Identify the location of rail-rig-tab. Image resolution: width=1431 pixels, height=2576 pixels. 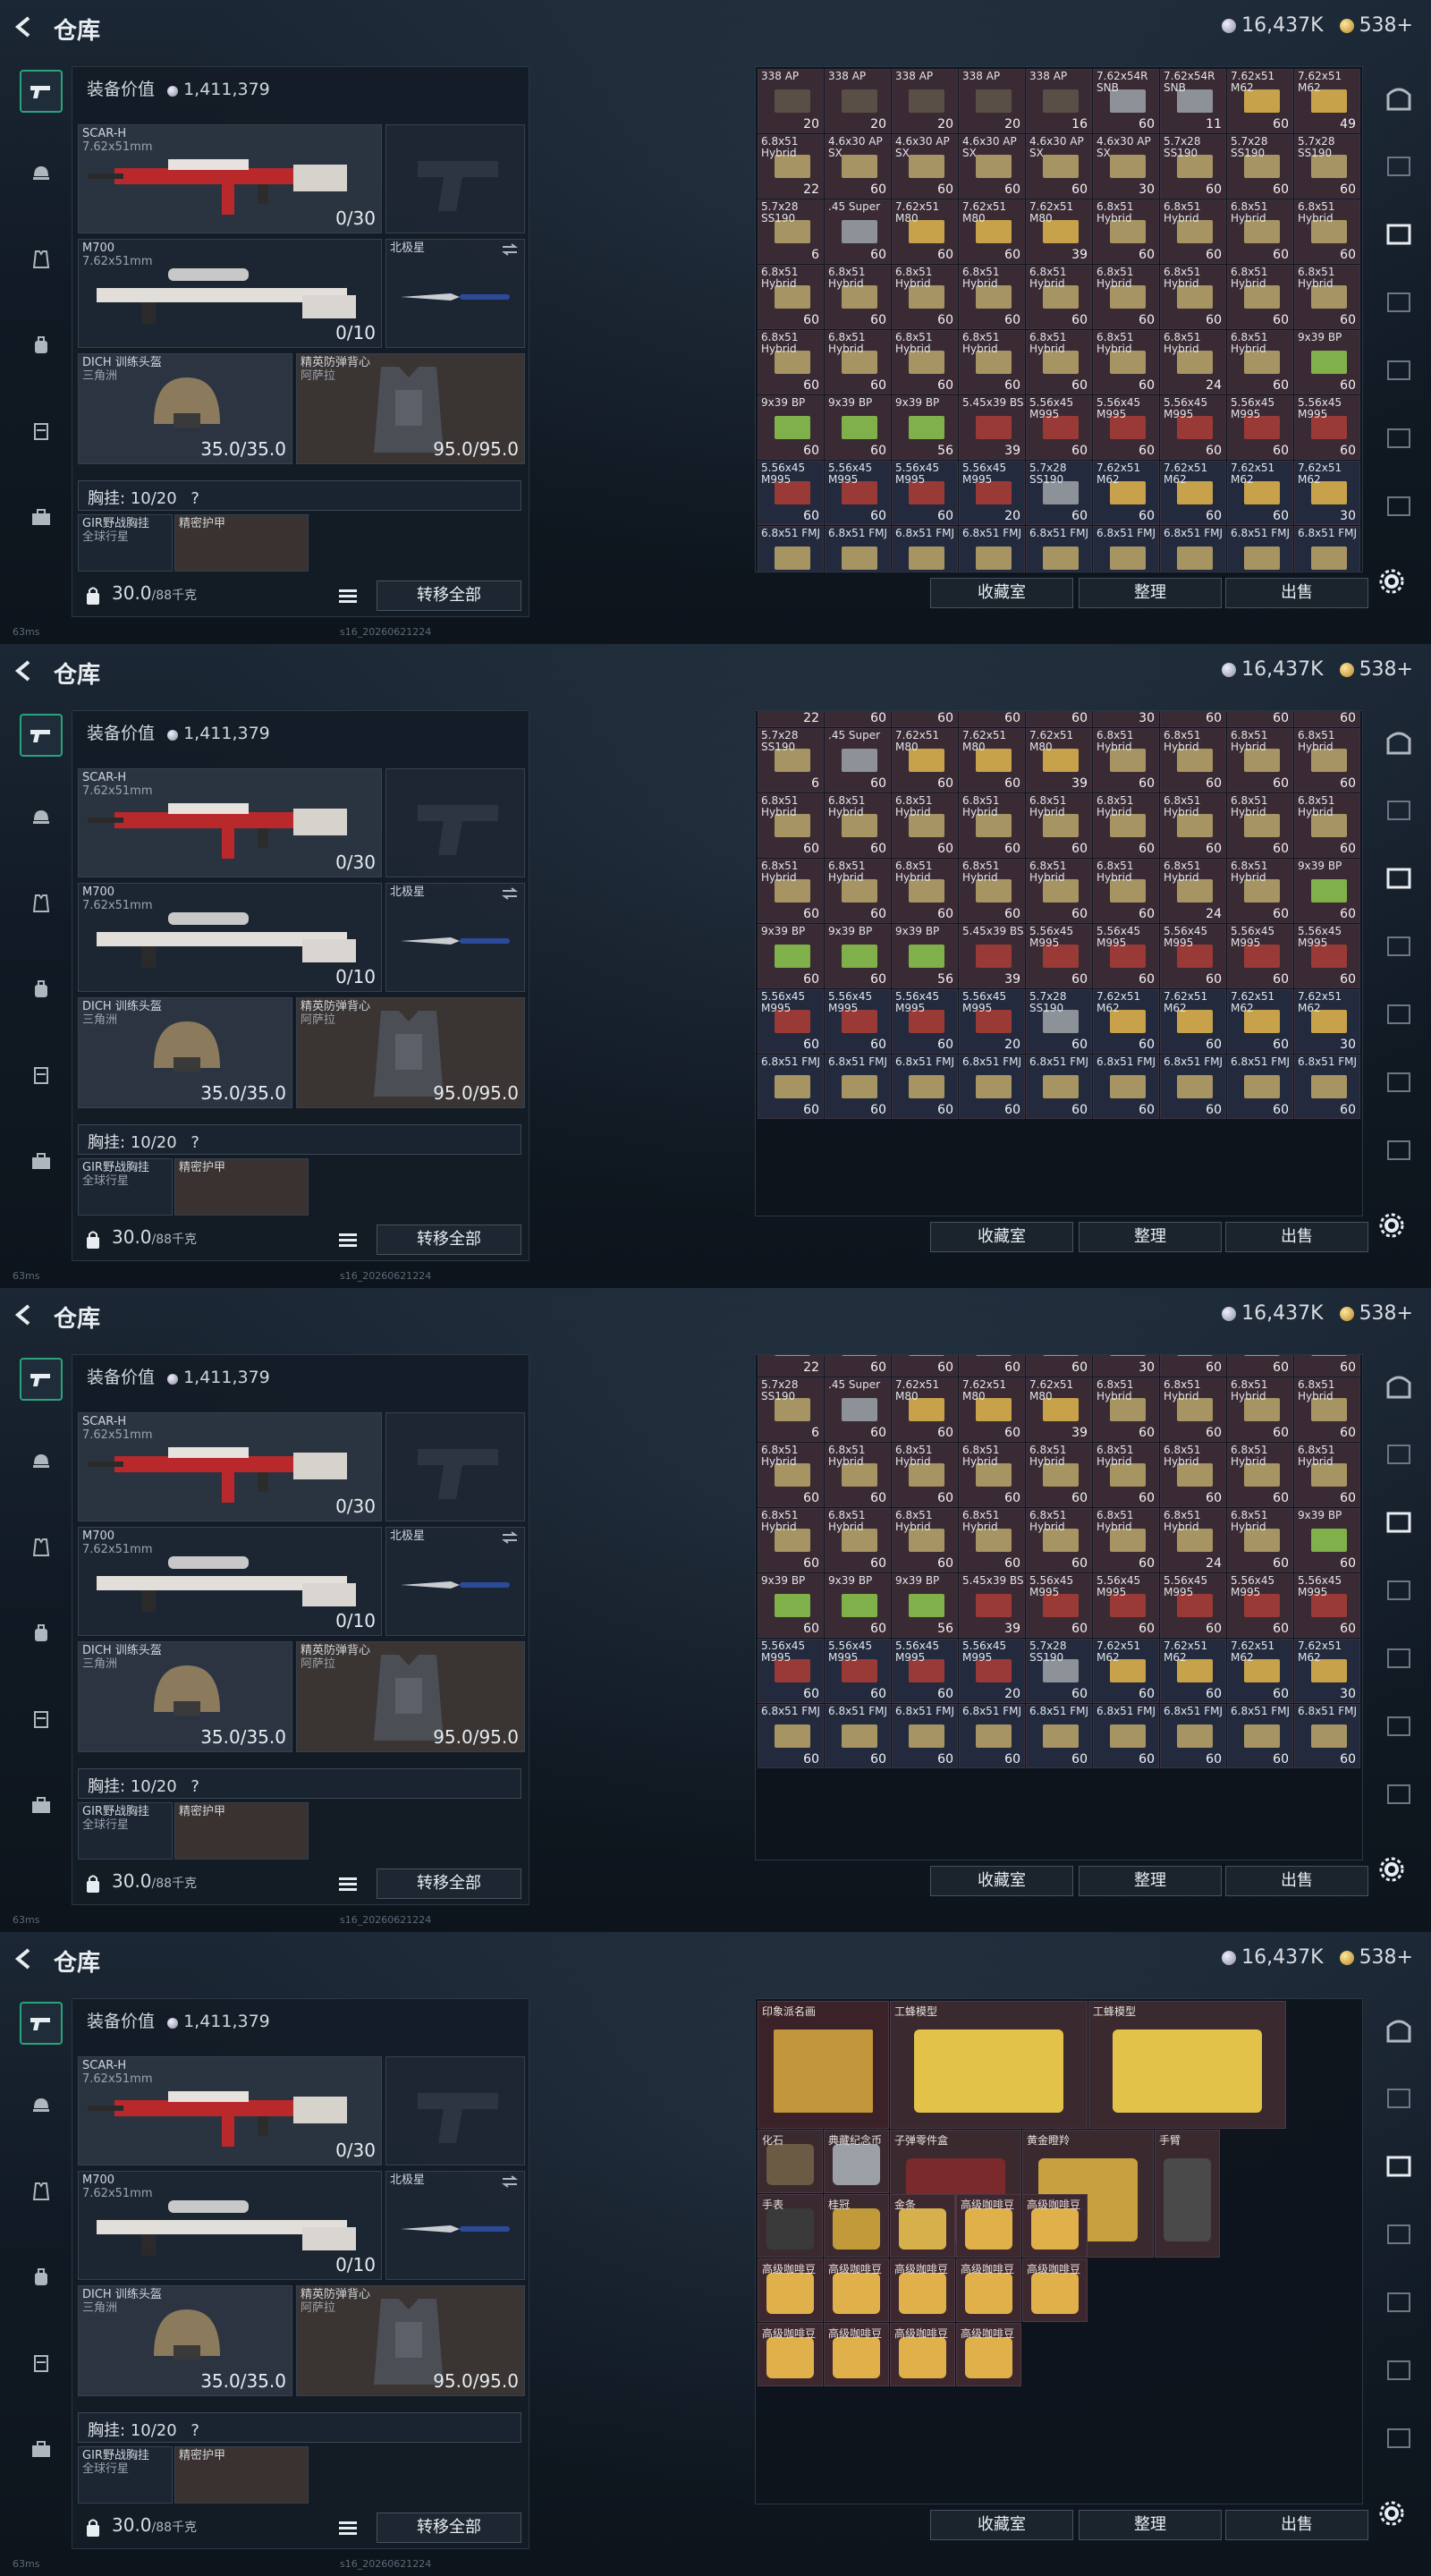
(42, 1075).